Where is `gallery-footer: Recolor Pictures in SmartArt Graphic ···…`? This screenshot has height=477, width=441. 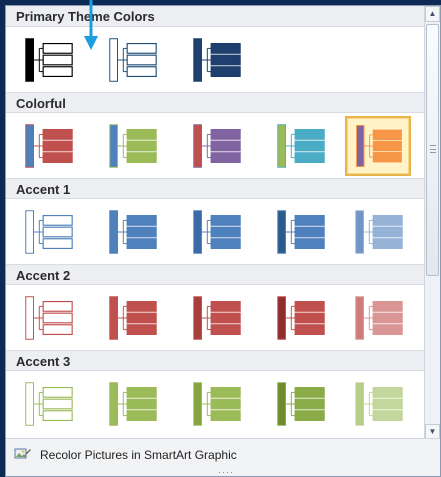 gallery-footer: Recolor Pictures in SmartArt Graphic ···… is located at coordinates (223, 457).